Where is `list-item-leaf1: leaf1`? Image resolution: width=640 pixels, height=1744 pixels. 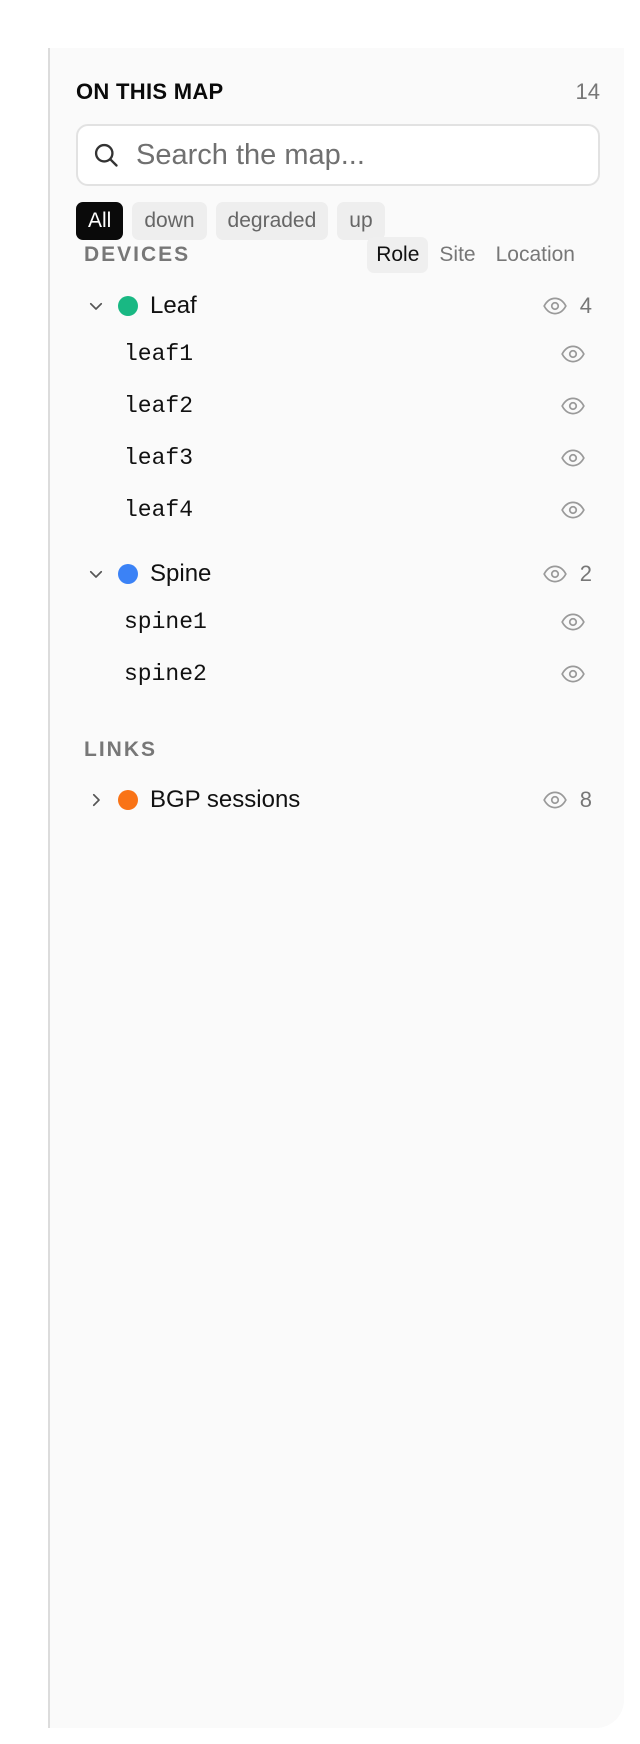 list-item-leaf1: leaf1 is located at coordinates (355, 354).